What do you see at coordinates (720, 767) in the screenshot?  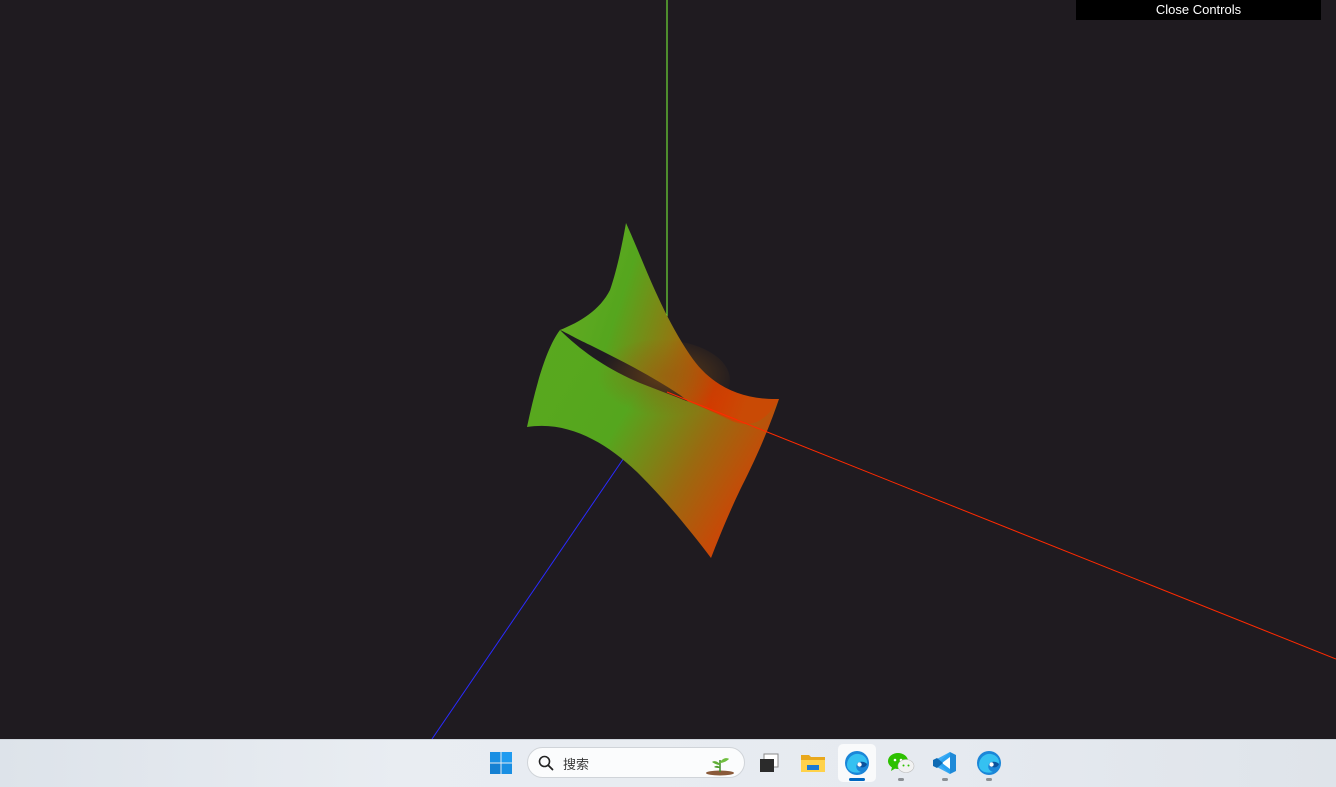 I see `seedling-icon` at bounding box center [720, 767].